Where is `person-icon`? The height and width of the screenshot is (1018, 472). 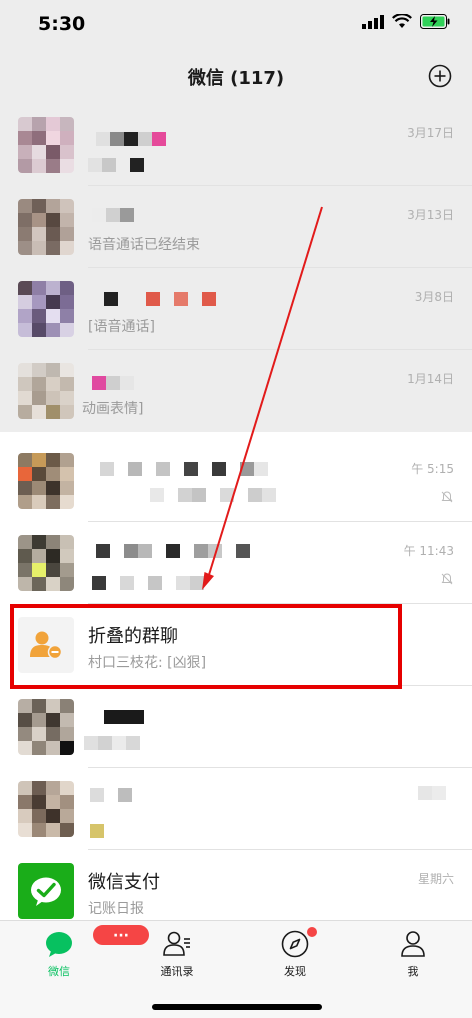 person-icon is located at coordinates (413, 944).